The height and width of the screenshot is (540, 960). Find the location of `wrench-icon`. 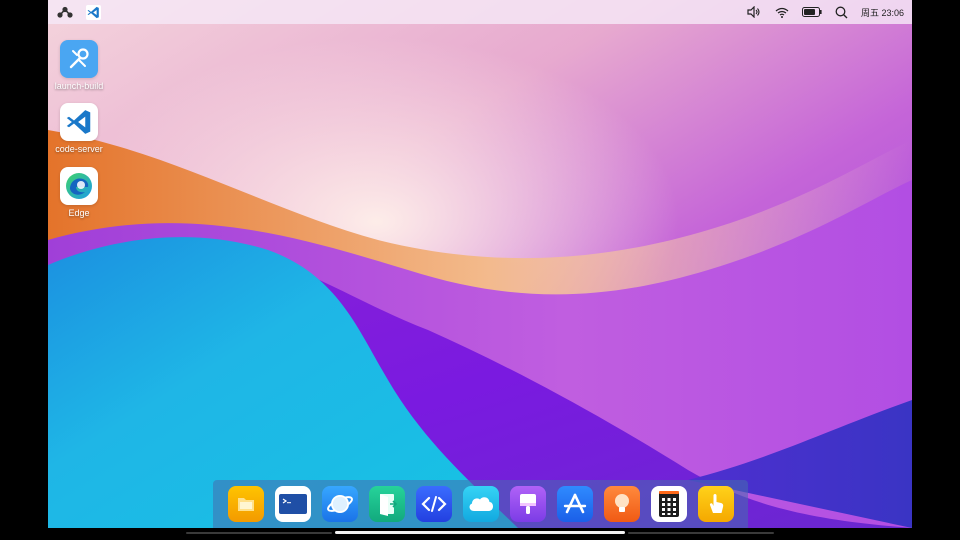

wrench-icon is located at coordinates (79, 59).